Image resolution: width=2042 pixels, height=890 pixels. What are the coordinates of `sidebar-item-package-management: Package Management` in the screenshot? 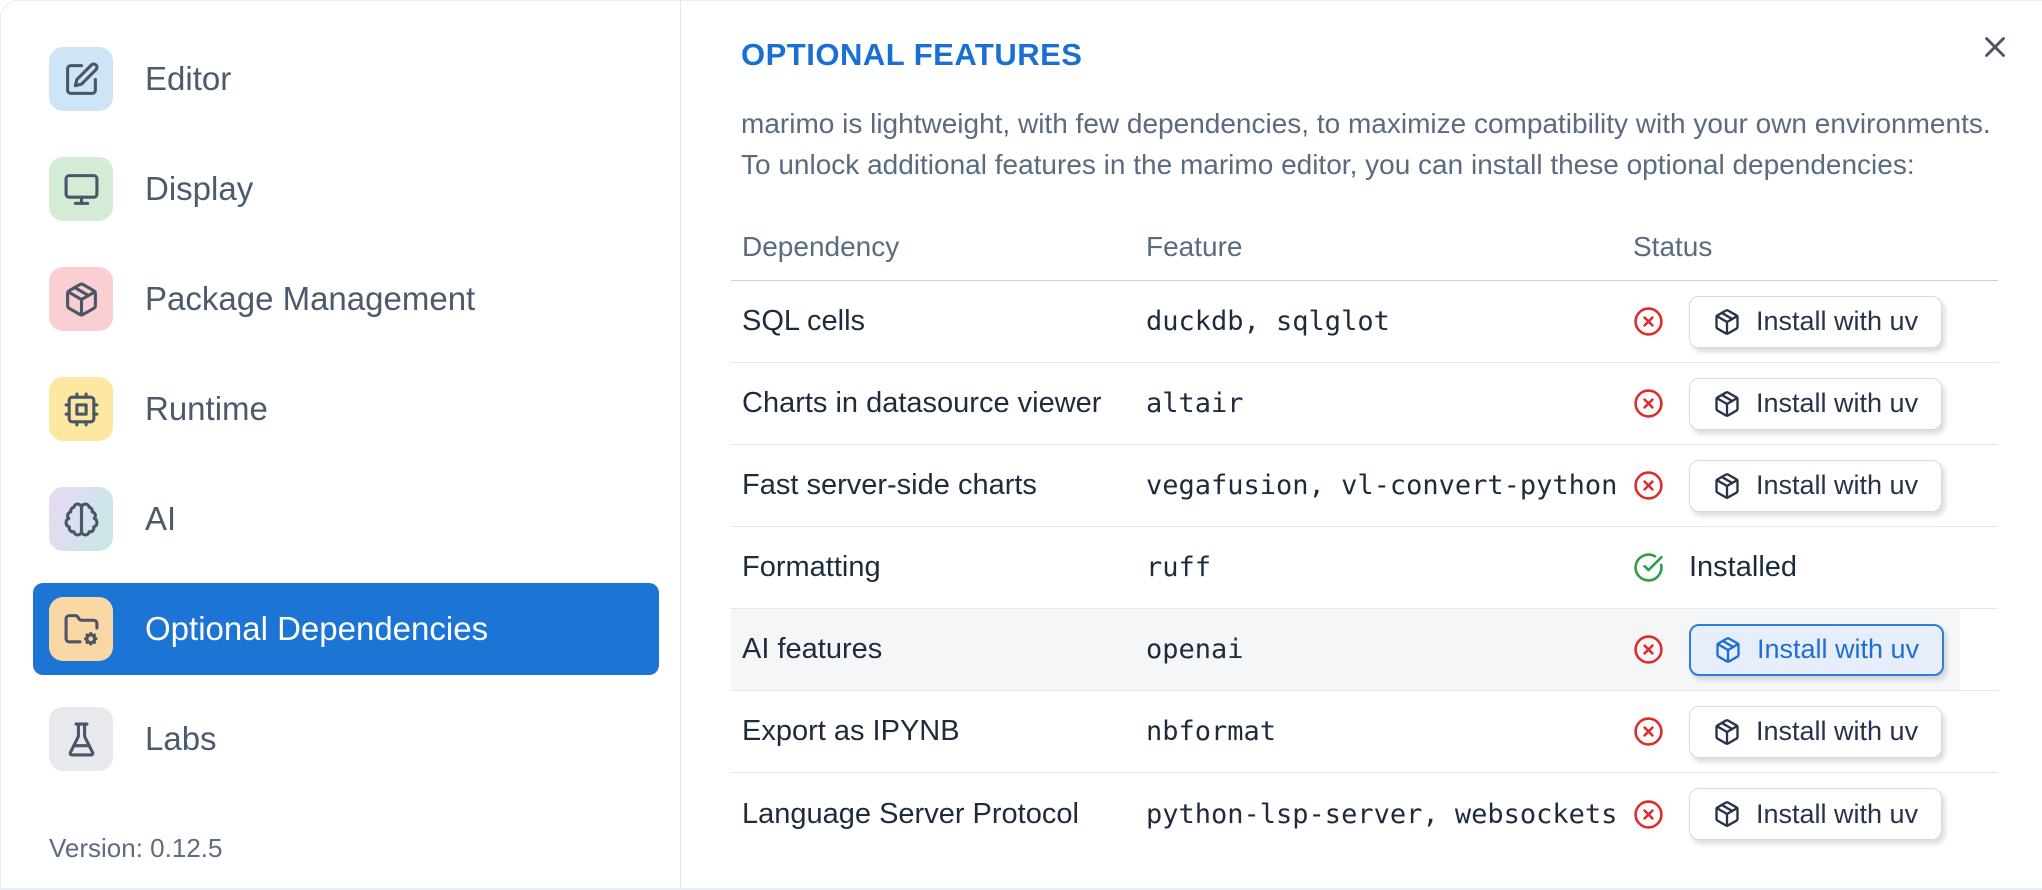 It's located at (346, 299).